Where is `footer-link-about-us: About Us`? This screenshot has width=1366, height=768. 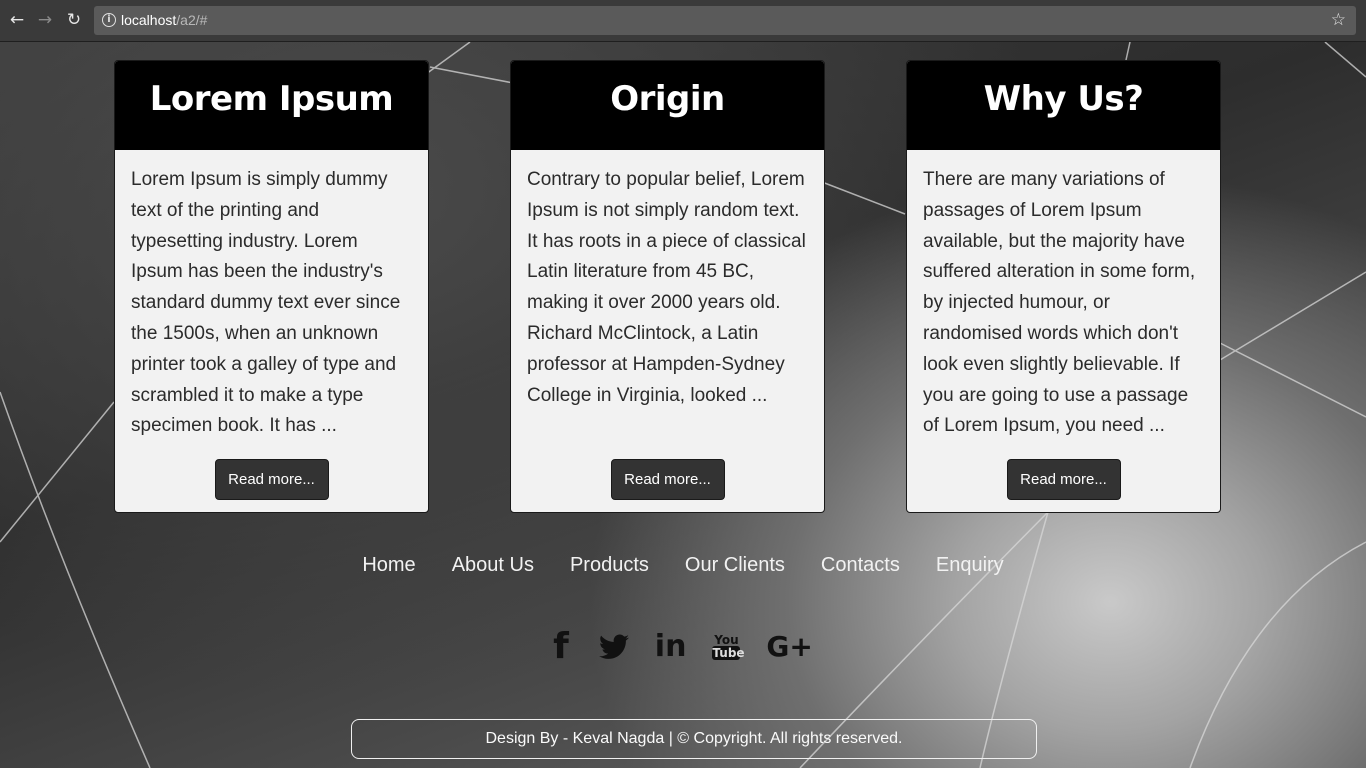
footer-link-about-us: About Us is located at coordinates (493, 565).